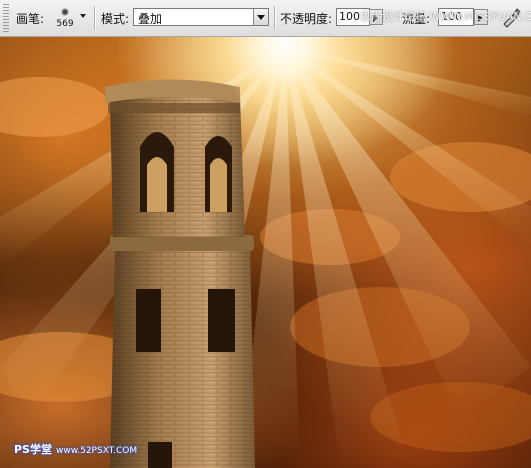 This screenshot has height=468, width=531. Describe the element at coordinates (260, 17) in the screenshot. I see `chevron-down-icon` at that location.